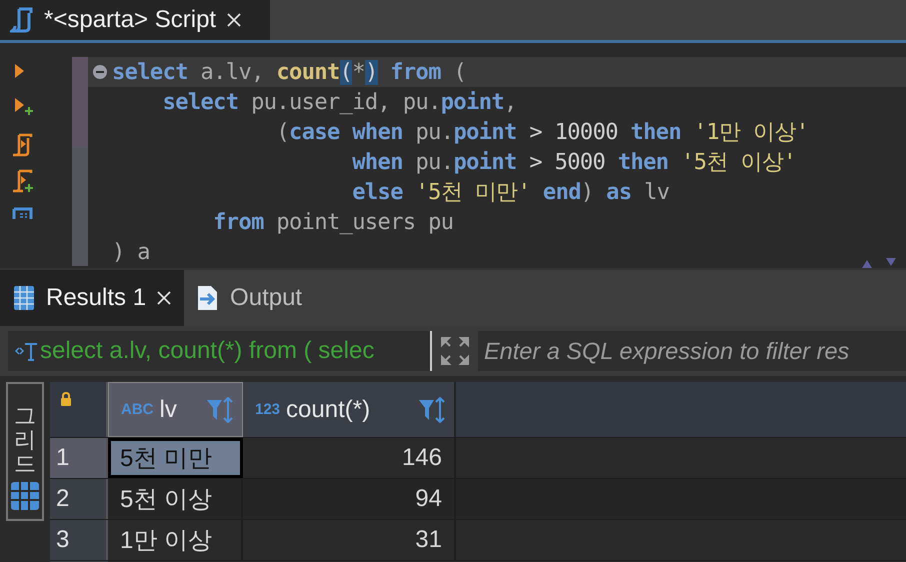 This screenshot has height=562, width=906. I want to click on script-list-icon, so click(23, 212).